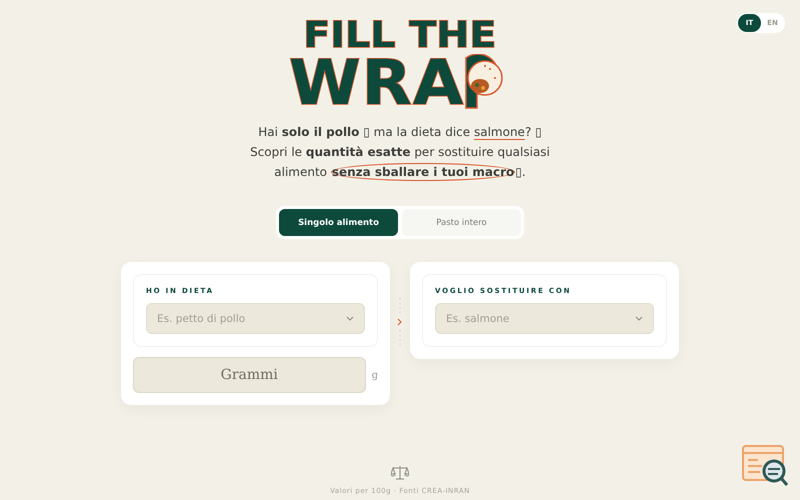 Image resolution: width=800 pixels, height=500 pixels. What do you see at coordinates (255, 318) in the screenshot?
I see `food-select: Es. petto di pollo` at bounding box center [255, 318].